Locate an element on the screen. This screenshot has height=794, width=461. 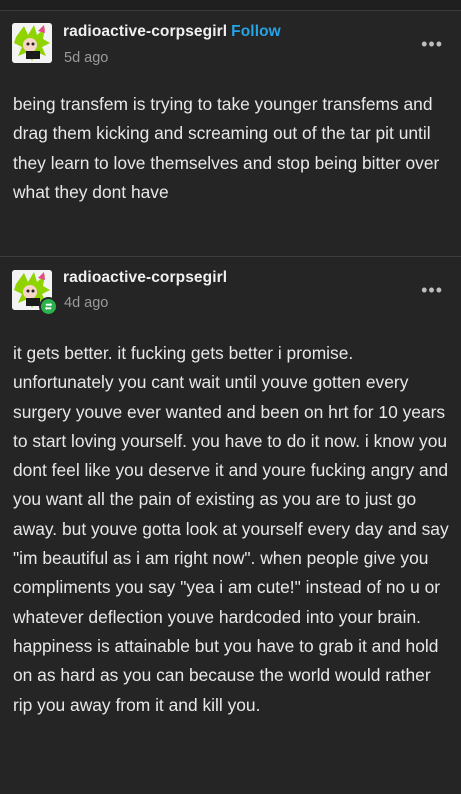
top-divider is located at coordinates (230, 5).